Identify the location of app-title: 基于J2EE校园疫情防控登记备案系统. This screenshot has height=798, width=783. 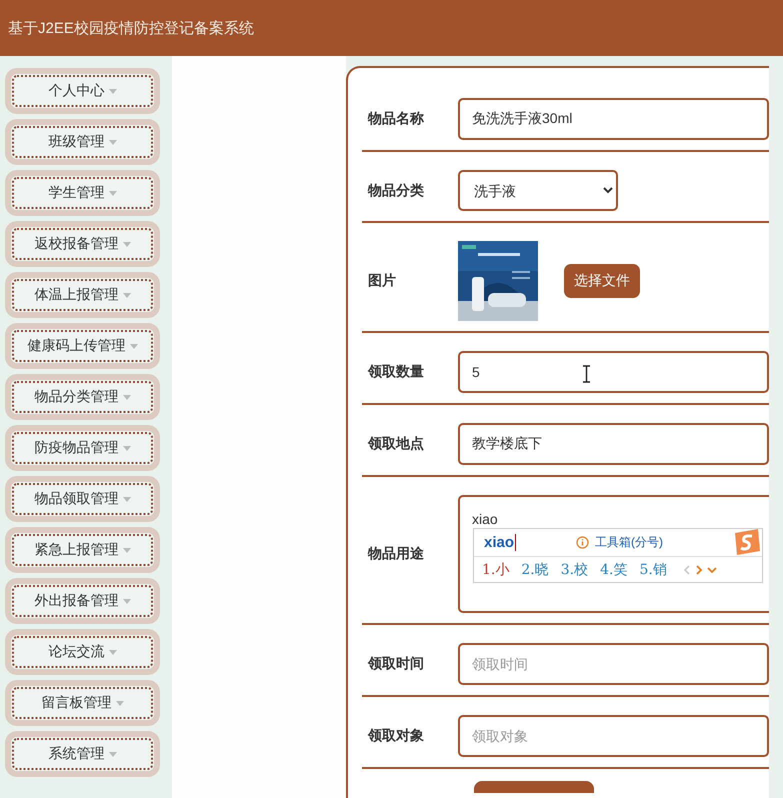
(131, 28).